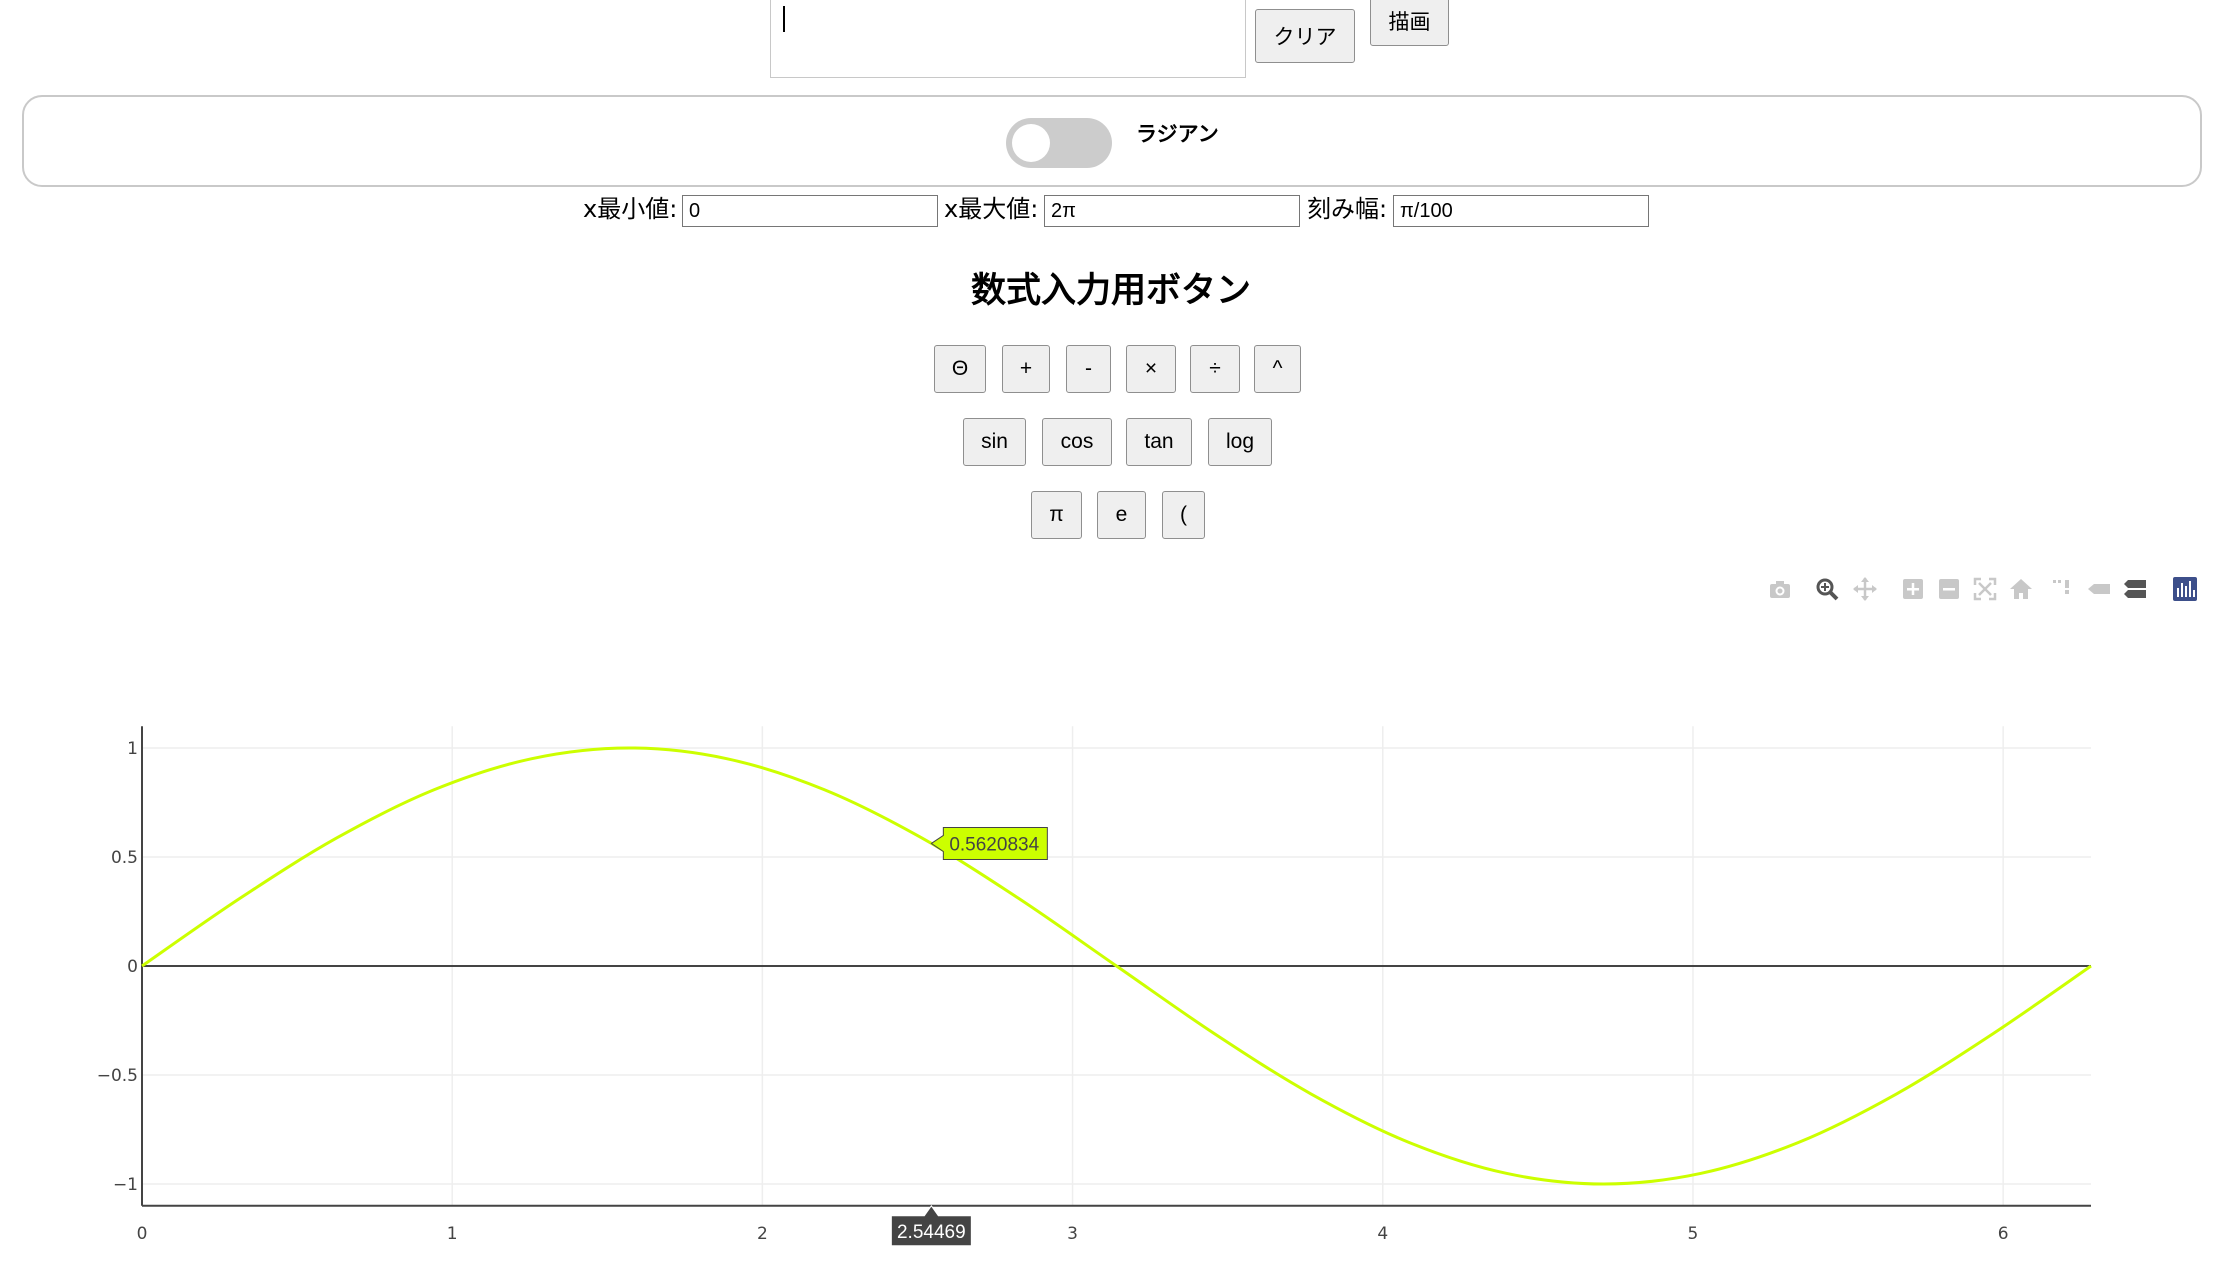 The image size is (2222, 1278). Describe the element at coordinates (1077, 442) in the screenshot. I see `key-cos: cos` at that location.